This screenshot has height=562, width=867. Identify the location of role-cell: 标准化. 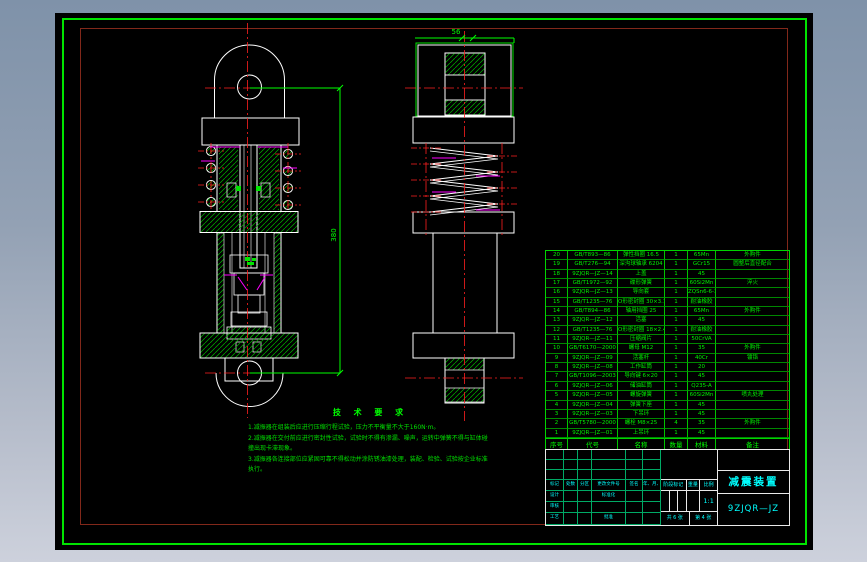
(609, 496).